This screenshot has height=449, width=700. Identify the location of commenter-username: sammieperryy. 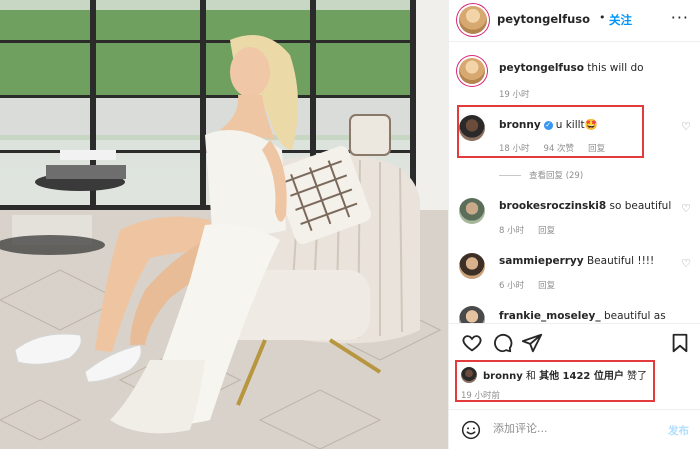
(541, 261).